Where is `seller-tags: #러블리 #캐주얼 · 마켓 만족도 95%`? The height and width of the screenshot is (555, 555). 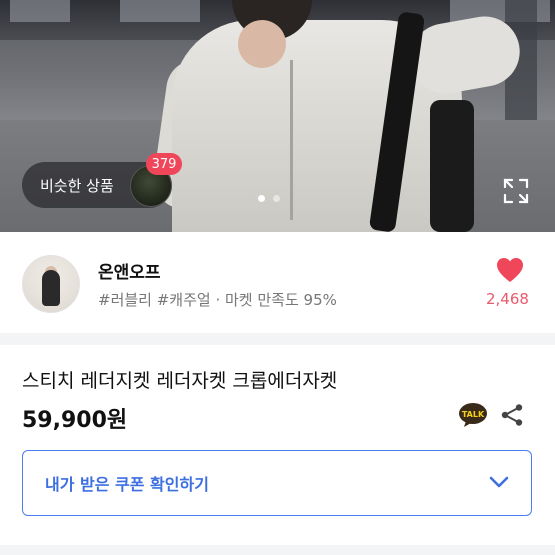
seller-tags: #러블리 #캐주얼 · 마켓 만족도 95% is located at coordinates (217, 300).